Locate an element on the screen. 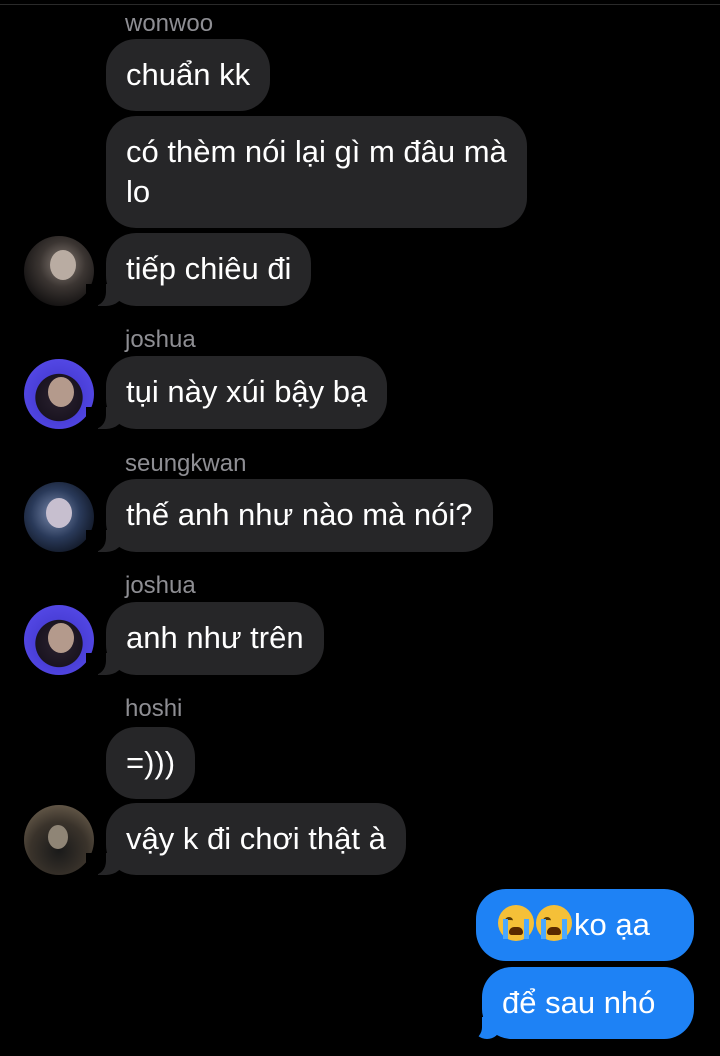  message-bubble-anh-nhu-tren: anh như trên is located at coordinates (205, 638).